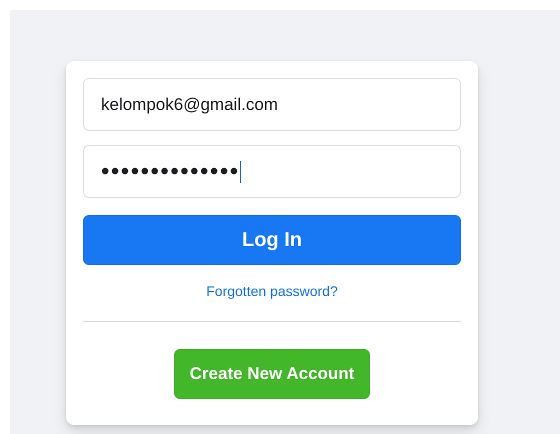 The image size is (560, 434). I want to click on forgot-password-link: Forgotten password?, so click(272, 291).